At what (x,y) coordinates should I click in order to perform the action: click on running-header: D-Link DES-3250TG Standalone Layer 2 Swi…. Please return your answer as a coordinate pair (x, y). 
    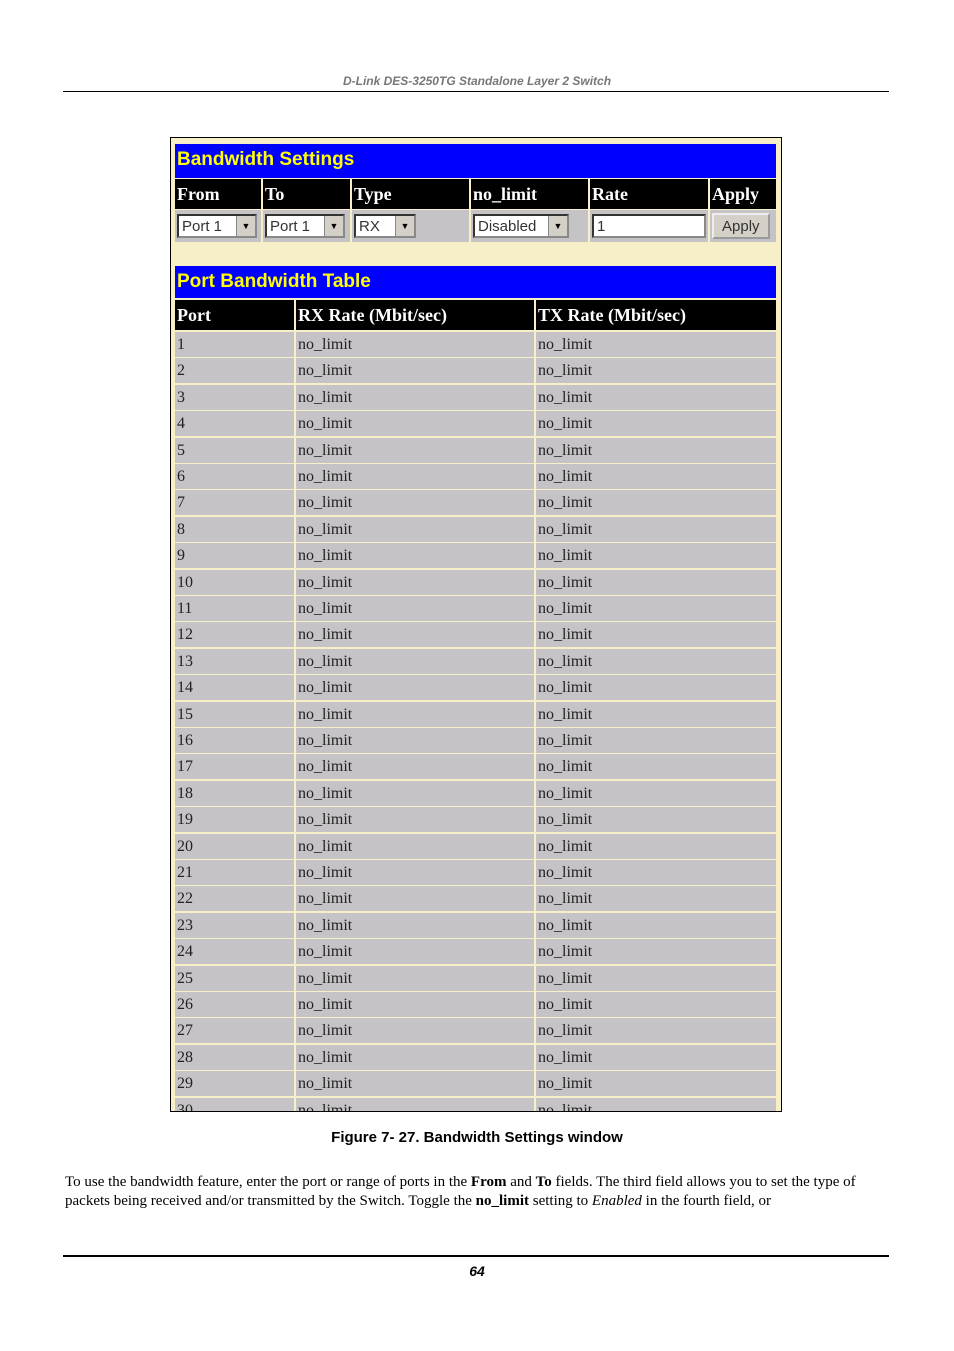
    Looking at the image, I should click on (477, 81).